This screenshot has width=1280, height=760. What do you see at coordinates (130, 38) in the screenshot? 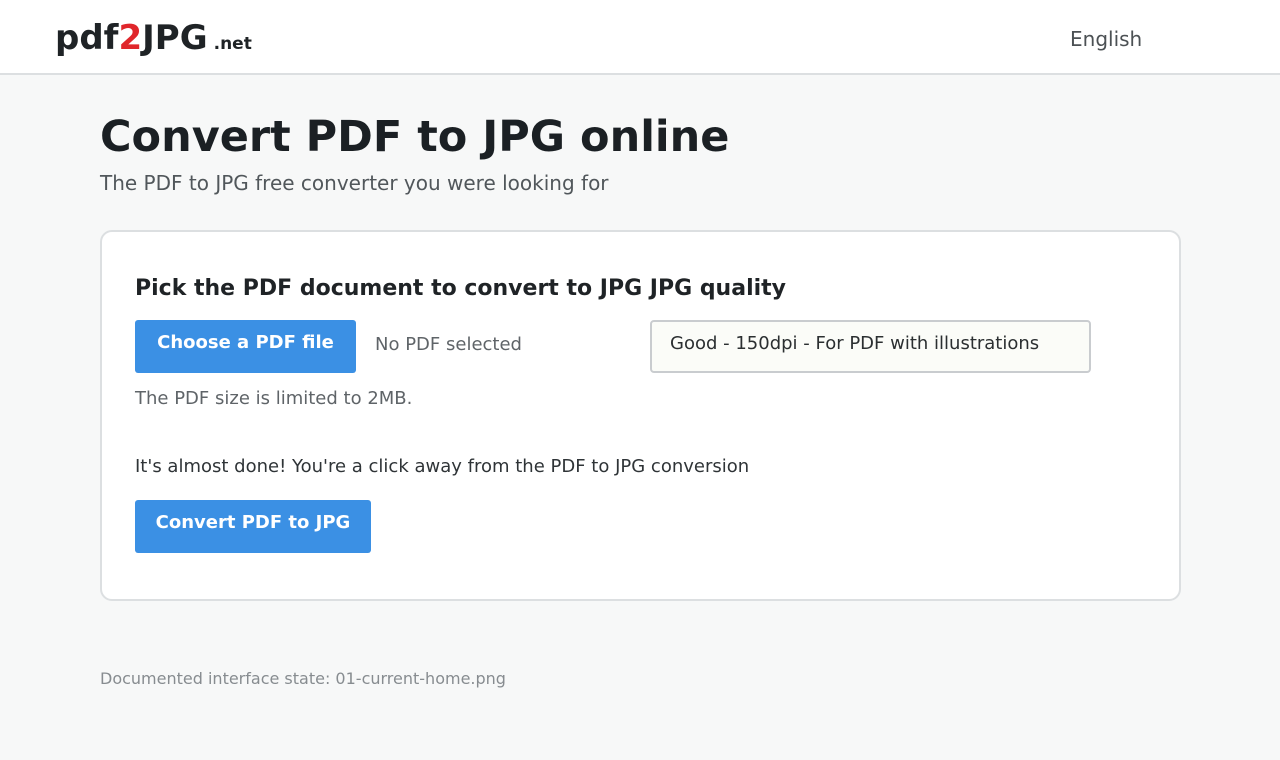
I see `logo-text-2: 2` at bounding box center [130, 38].